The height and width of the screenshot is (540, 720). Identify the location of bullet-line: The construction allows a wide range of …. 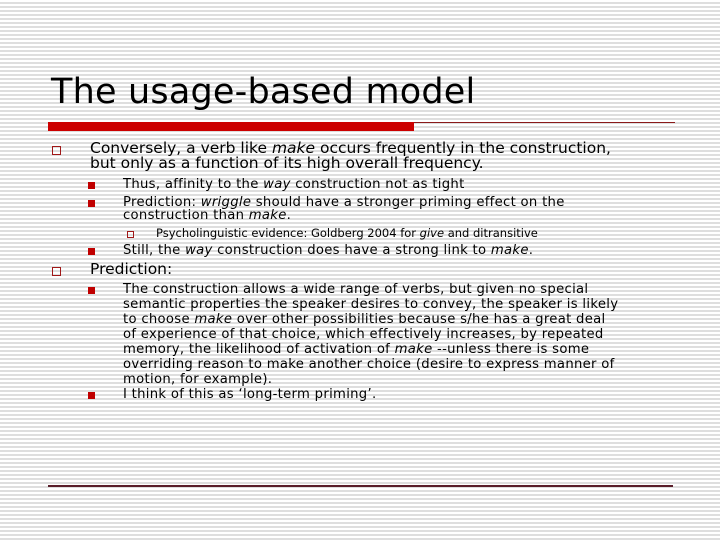
(356, 289).